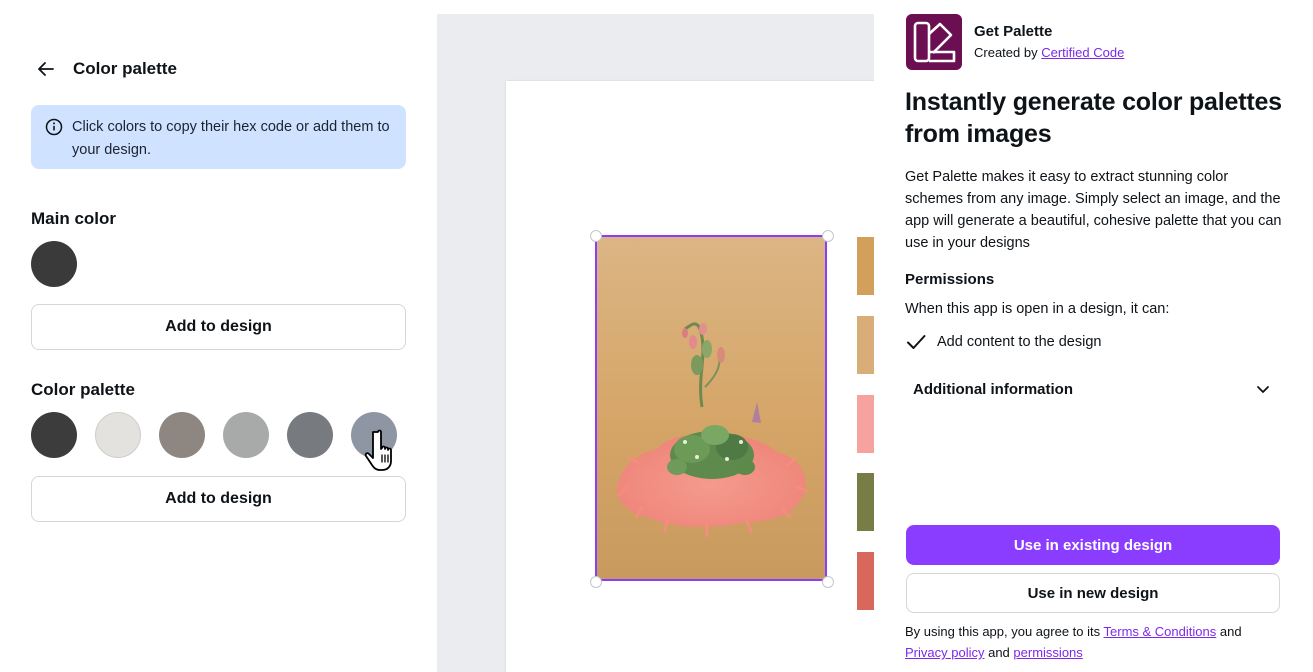 Image resolution: width=1313 pixels, height=672 pixels. What do you see at coordinates (1092, 389) in the screenshot?
I see `additional-info-toggle: Additional information` at bounding box center [1092, 389].